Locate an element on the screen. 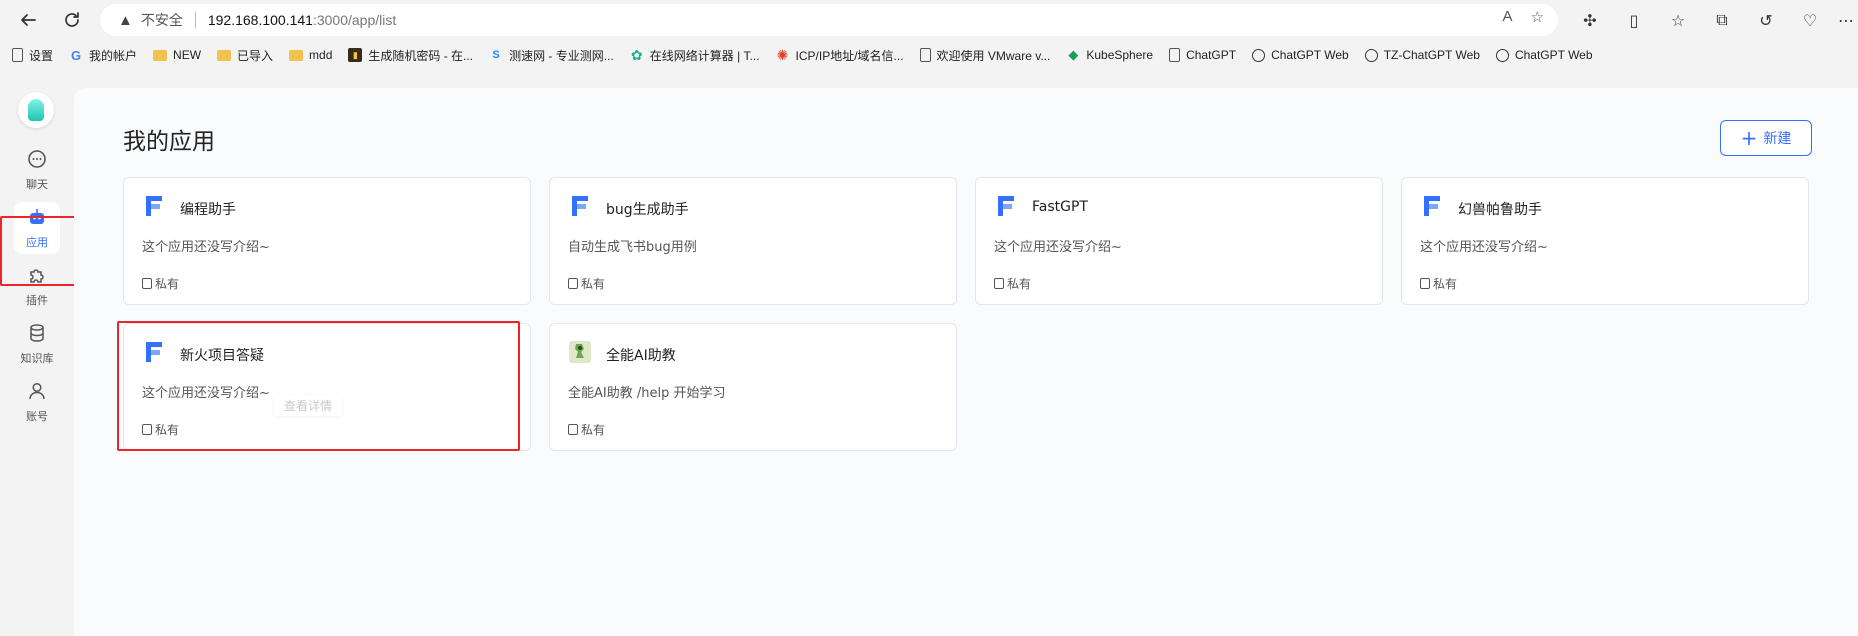 The image size is (1858, 636). user-icon is located at coordinates (37, 393).